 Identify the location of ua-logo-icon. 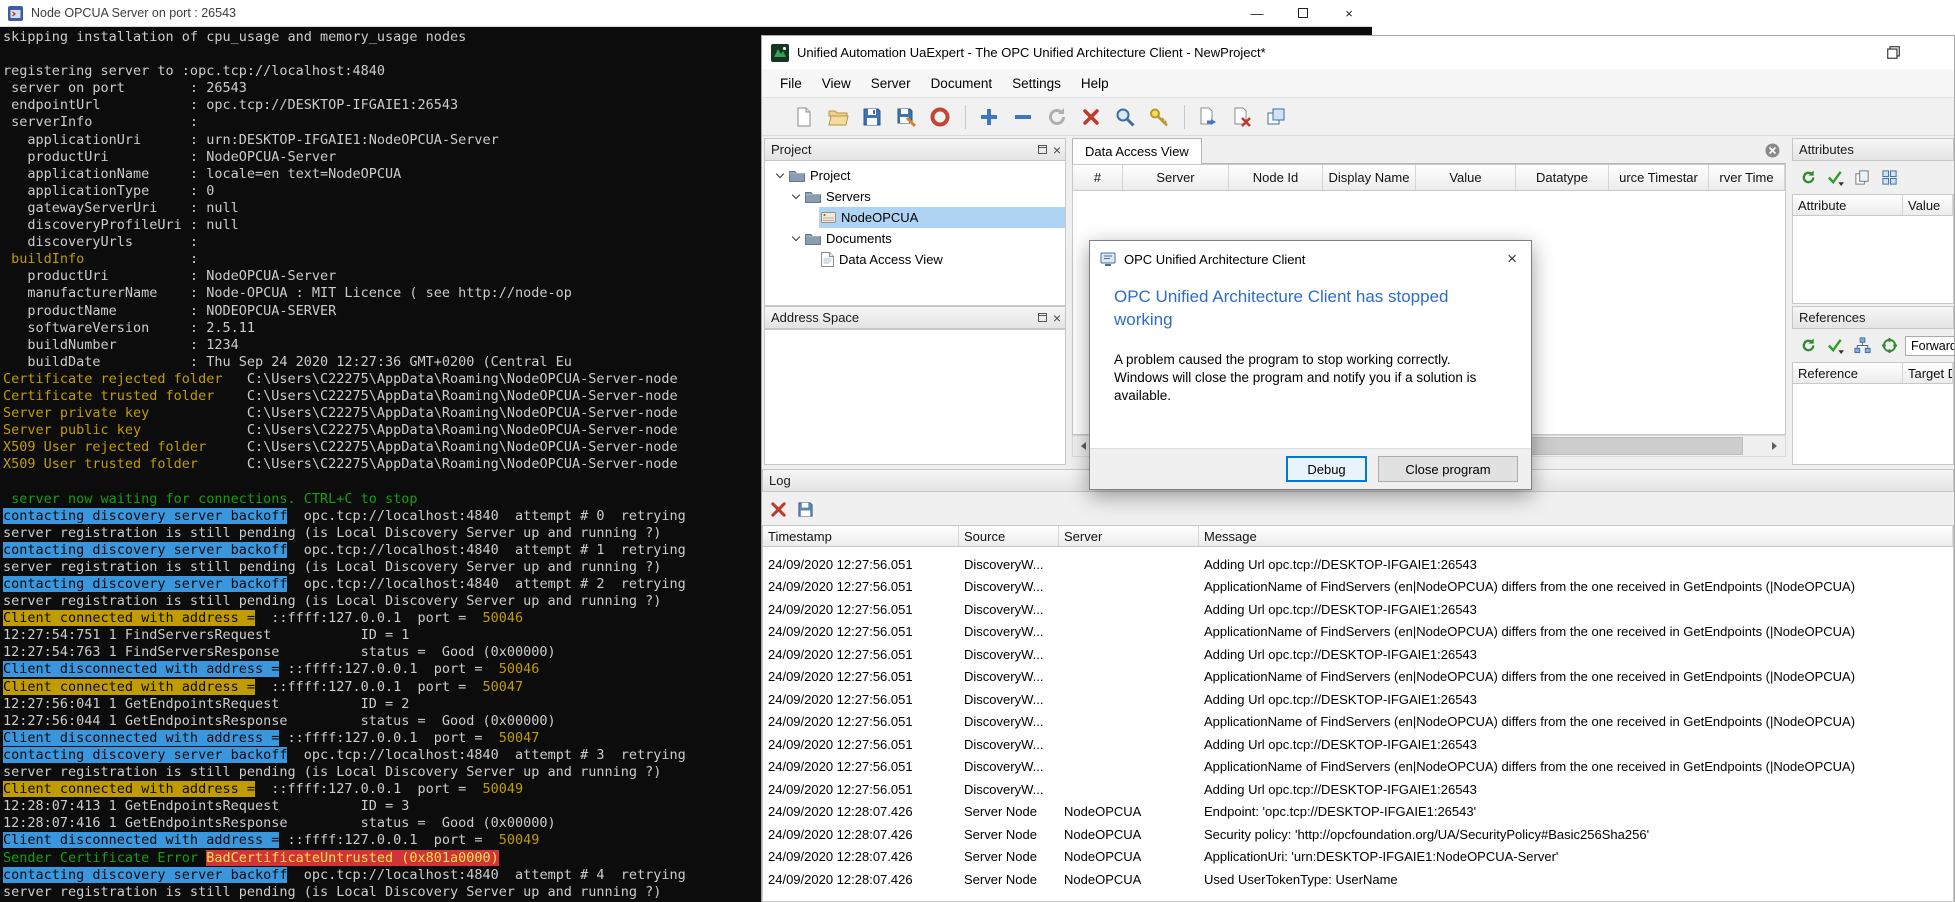
(940, 117).